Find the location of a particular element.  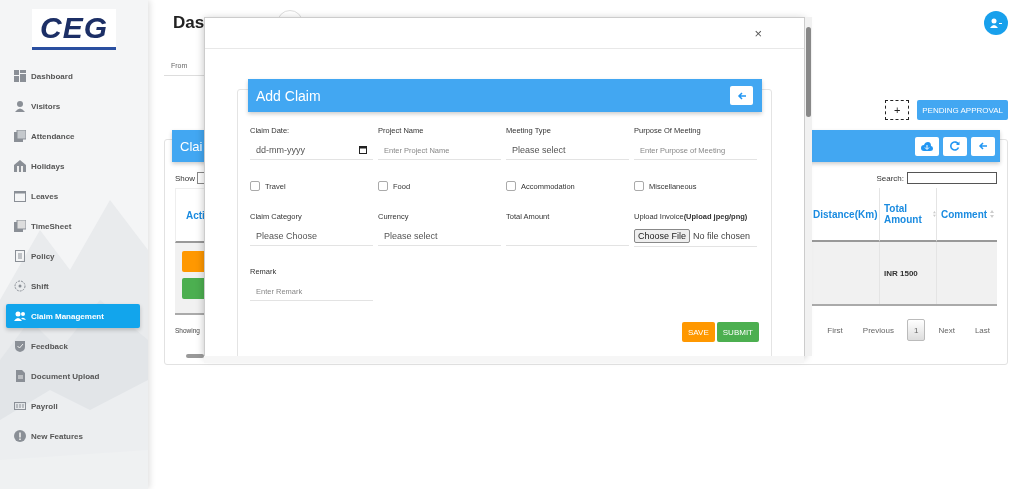

search-label: Search: is located at coordinates (890, 178).